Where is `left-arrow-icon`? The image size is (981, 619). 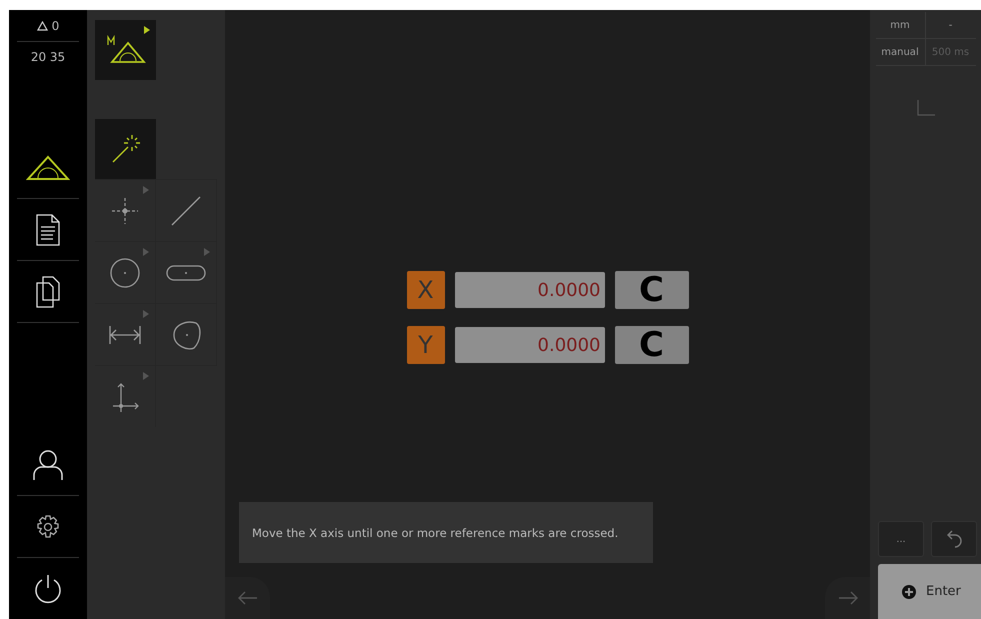
left-arrow-icon is located at coordinates (248, 598).